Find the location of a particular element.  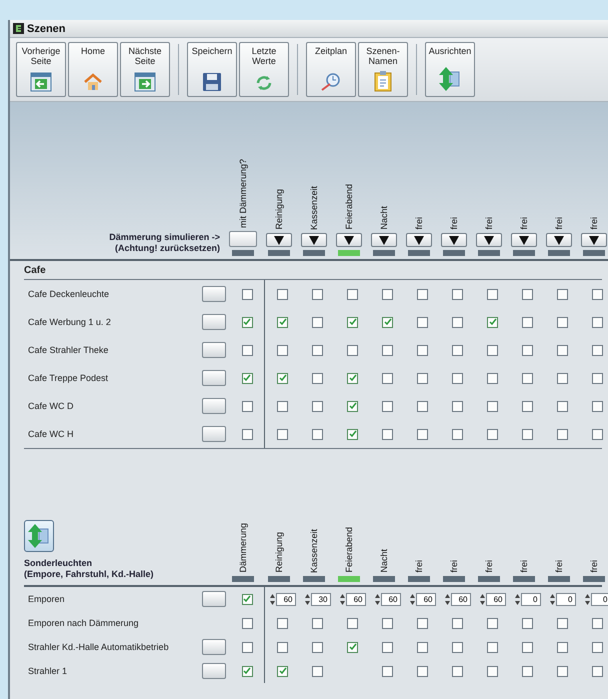

toolbar-button: Szenen-Namen is located at coordinates (383, 69).